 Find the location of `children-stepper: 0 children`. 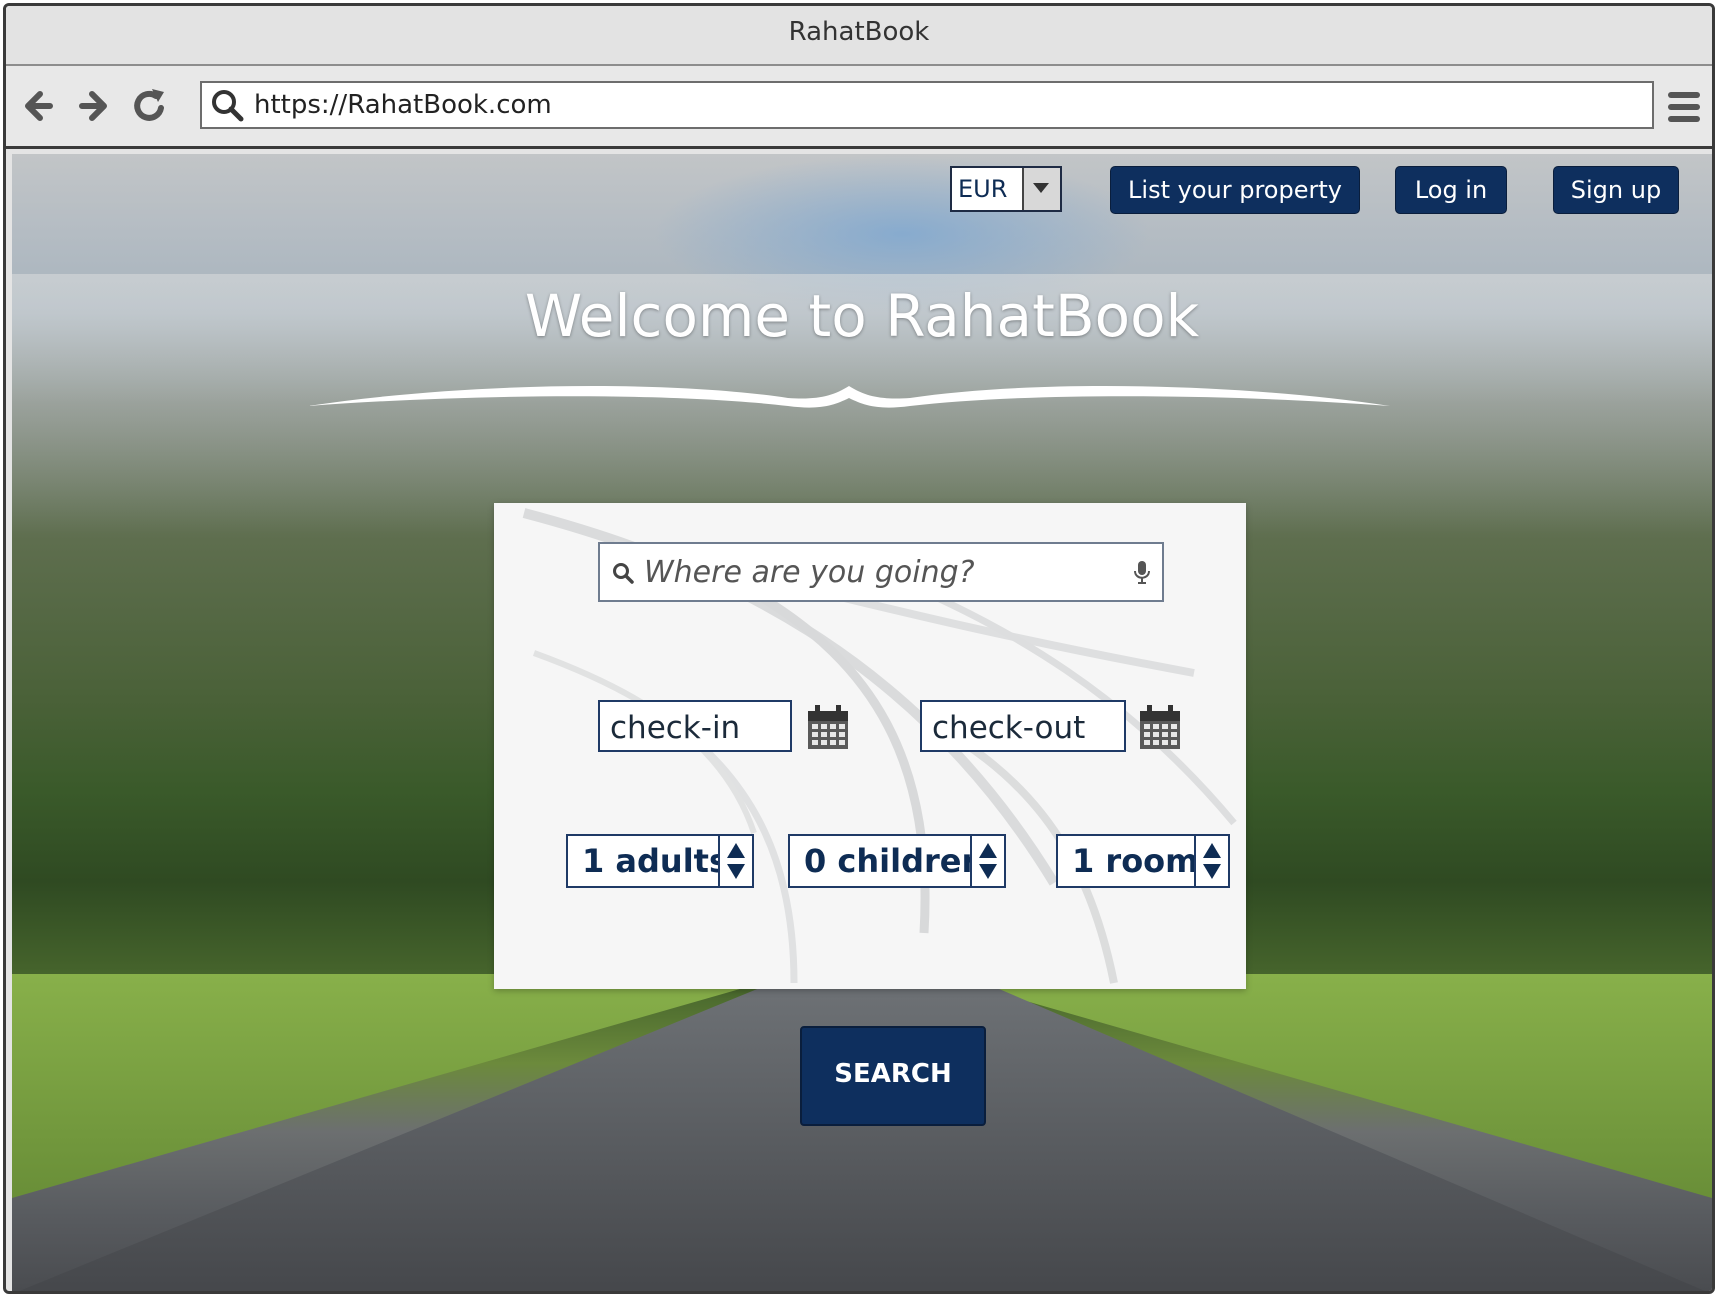

children-stepper: 0 children is located at coordinates (897, 861).